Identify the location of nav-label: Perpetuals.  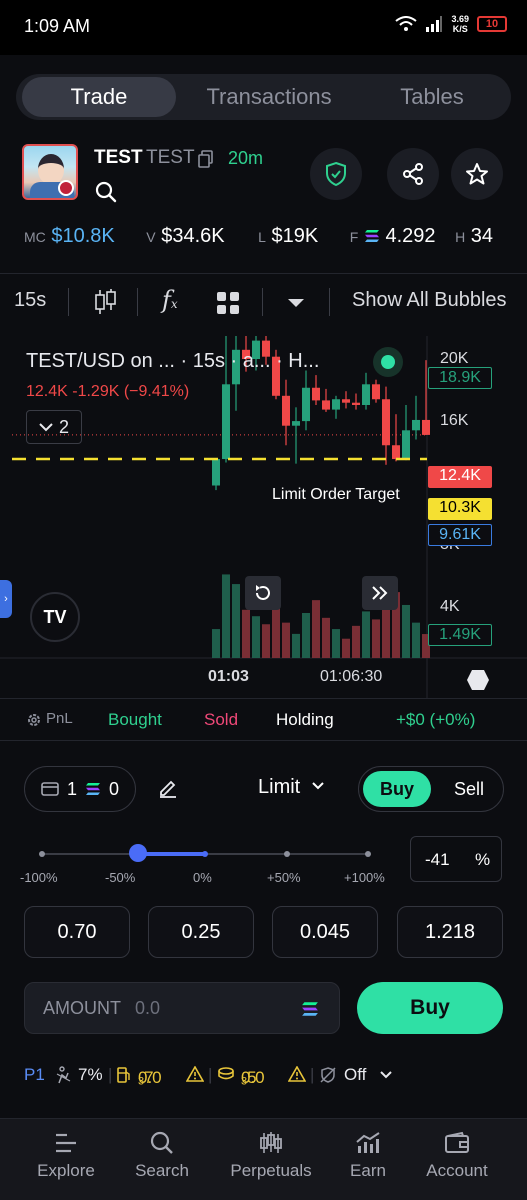
(271, 1170).